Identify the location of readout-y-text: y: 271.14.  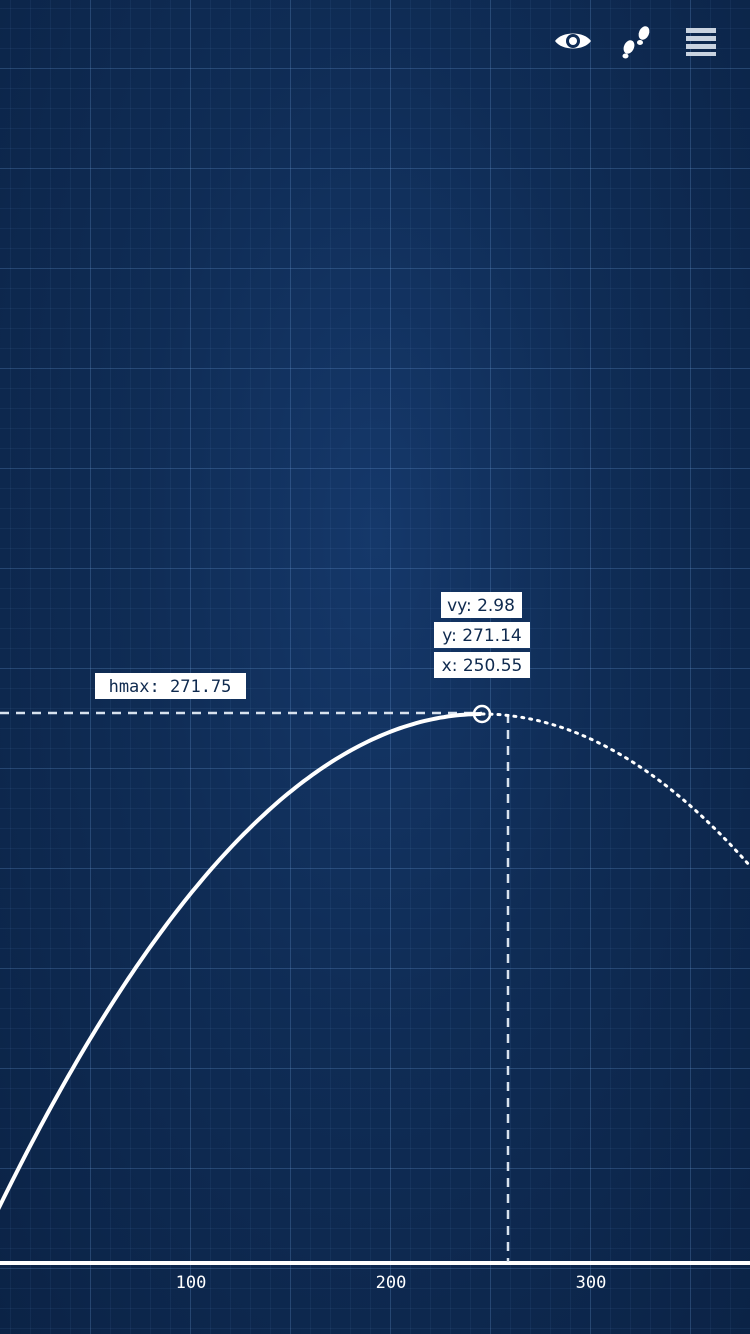
(481, 636).